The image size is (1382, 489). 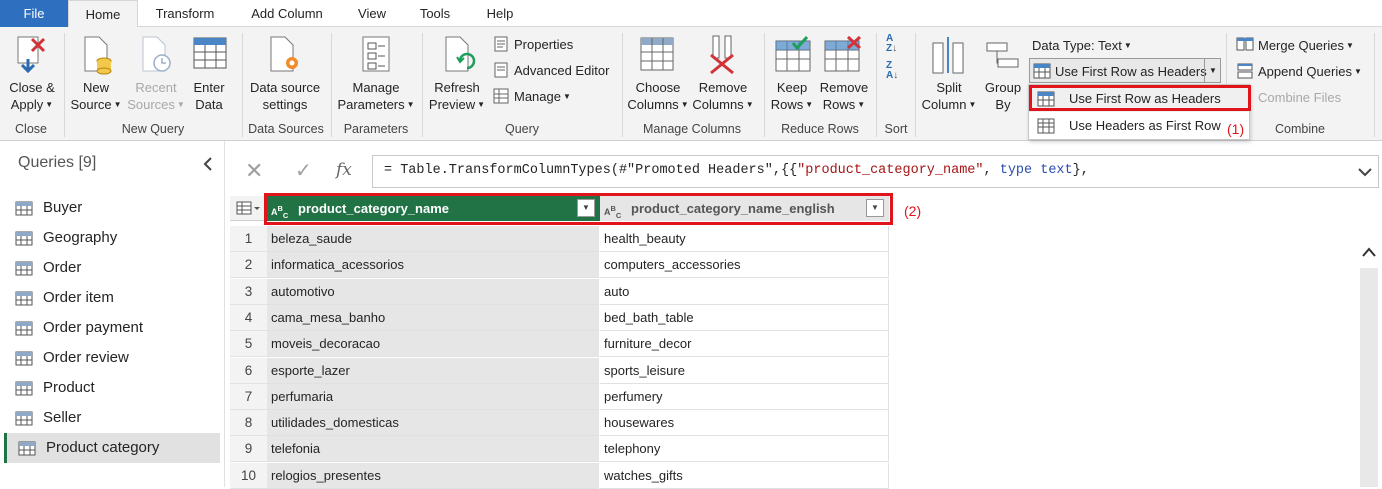 What do you see at coordinates (62, 417) in the screenshot?
I see `query-item-label: Seller` at bounding box center [62, 417].